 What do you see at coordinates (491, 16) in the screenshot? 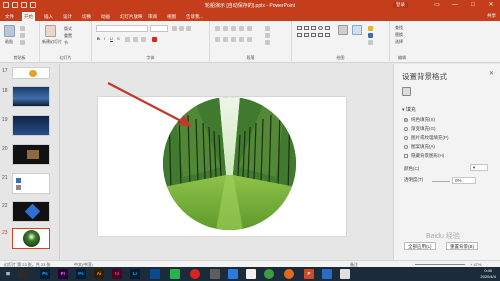
I see `share-button: 共享` at bounding box center [491, 16].